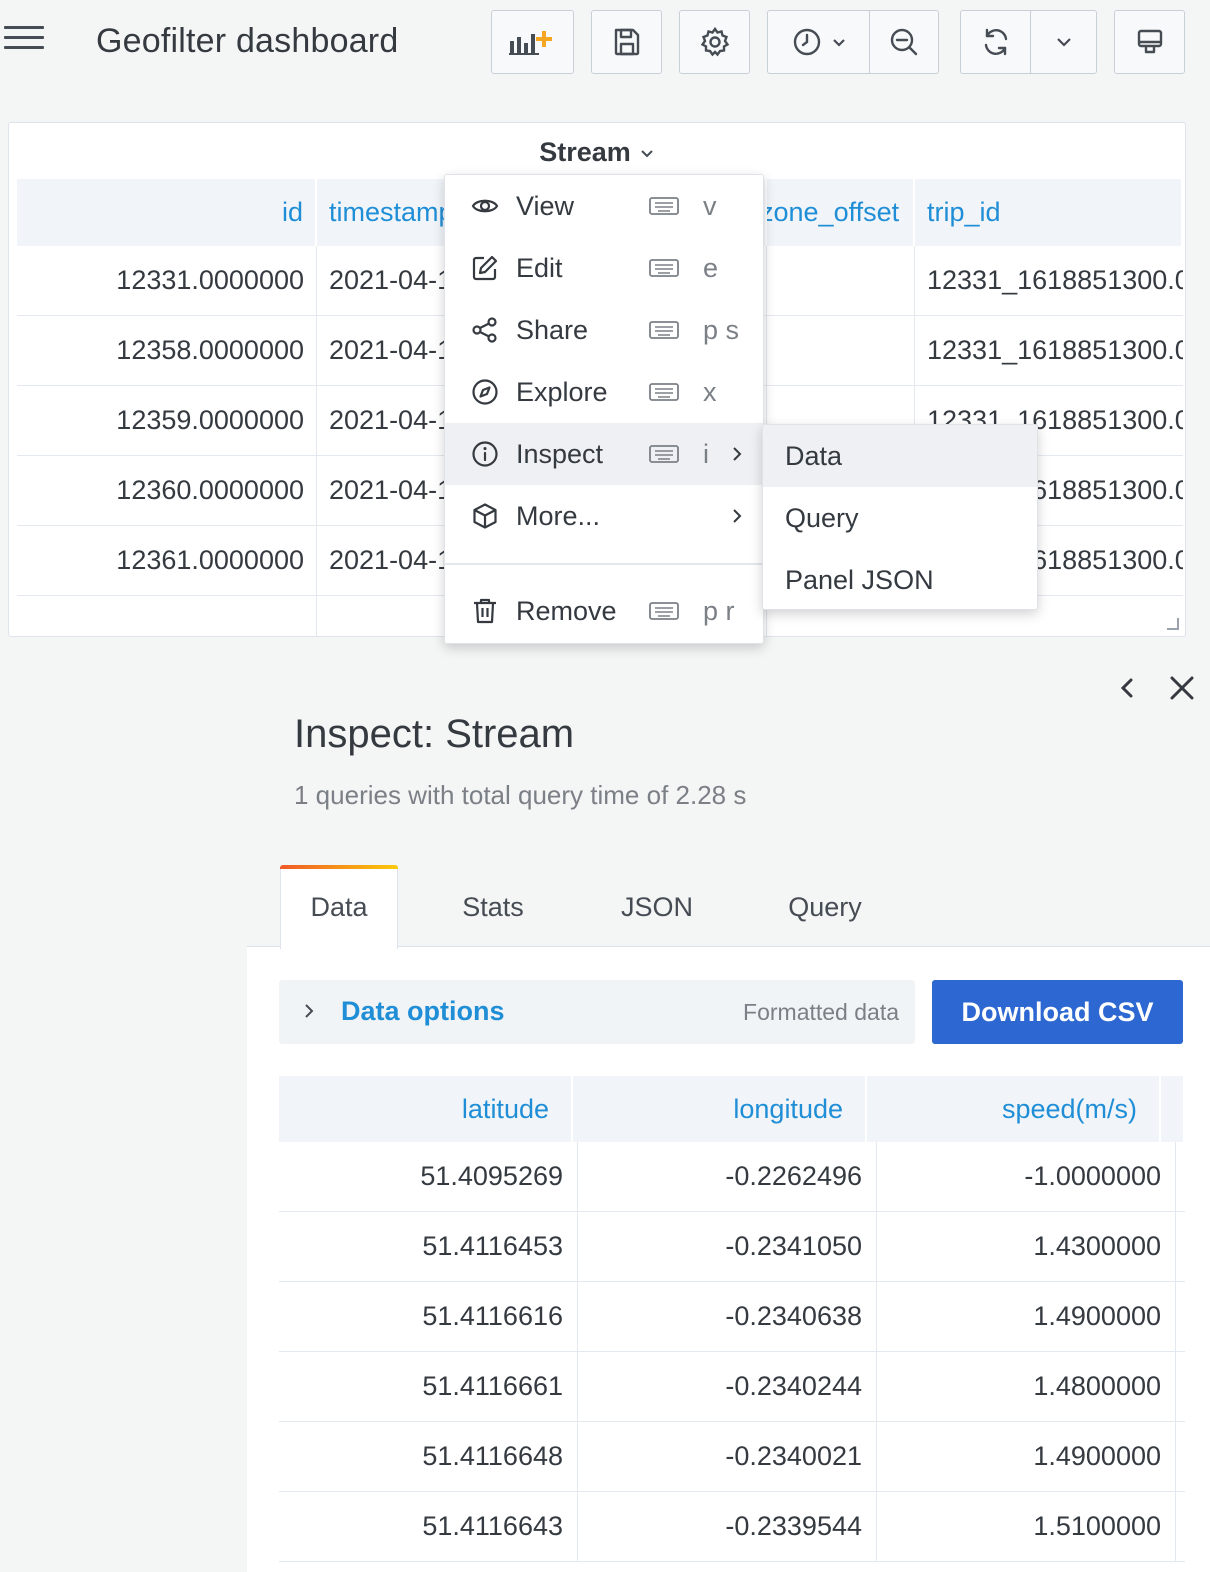 This screenshot has height=1572, width=1210. What do you see at coordinates (423, 1011) in the screenshot?
I see `data-options-label: Data options` at bounding box center [423, 1011].